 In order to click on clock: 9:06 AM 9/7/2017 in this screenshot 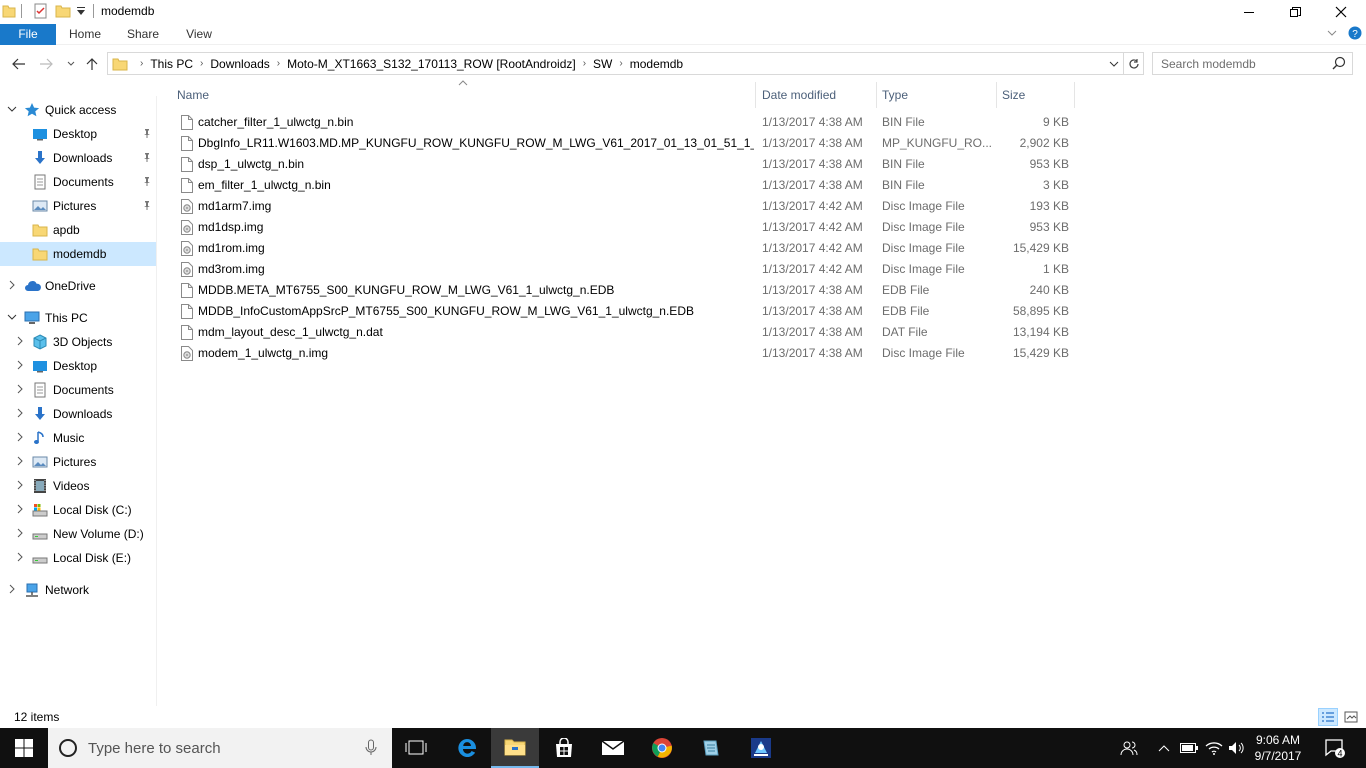, I will do `click(1278, 748)`.